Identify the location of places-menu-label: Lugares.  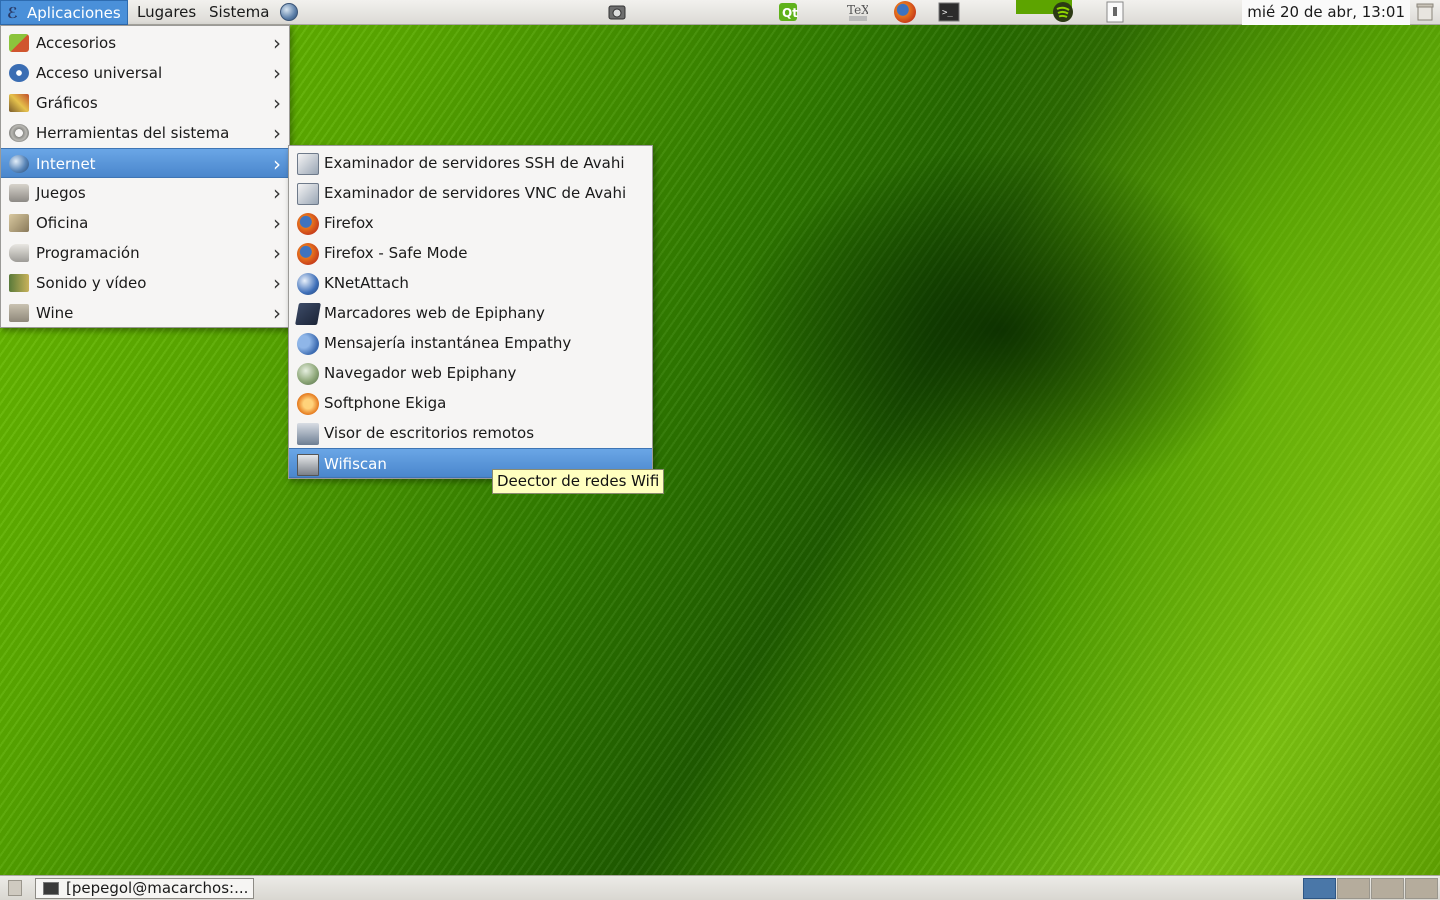
(167, 12).